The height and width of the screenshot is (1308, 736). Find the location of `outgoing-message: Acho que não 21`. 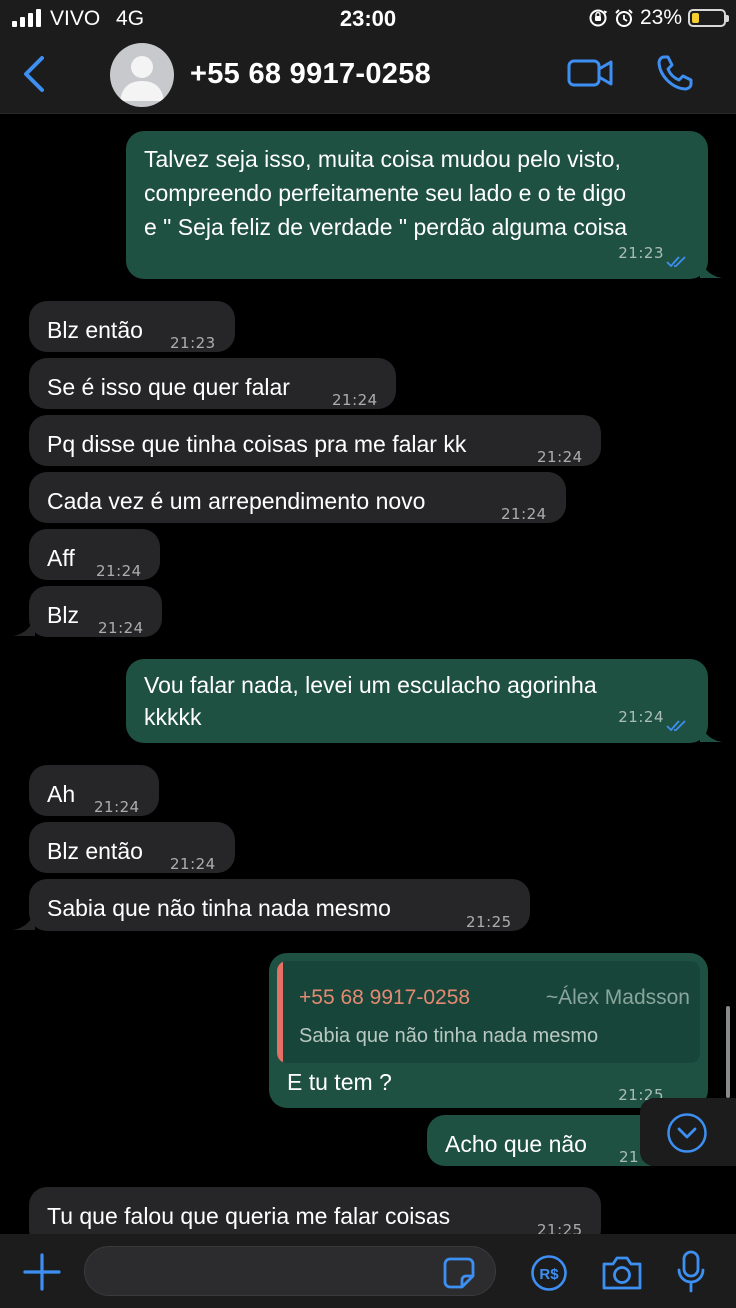

outgoing-message: Acho que não 21 is located at coordinates (547, 1140).